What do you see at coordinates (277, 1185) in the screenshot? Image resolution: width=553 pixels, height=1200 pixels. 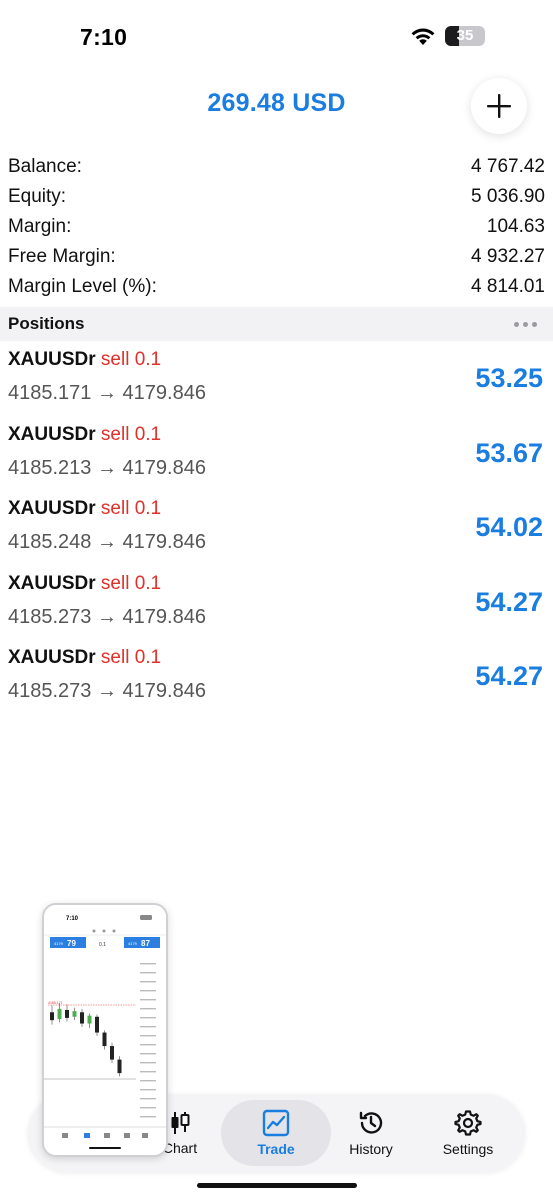 I see `home-indicator` at bounding box center [277, 1185].